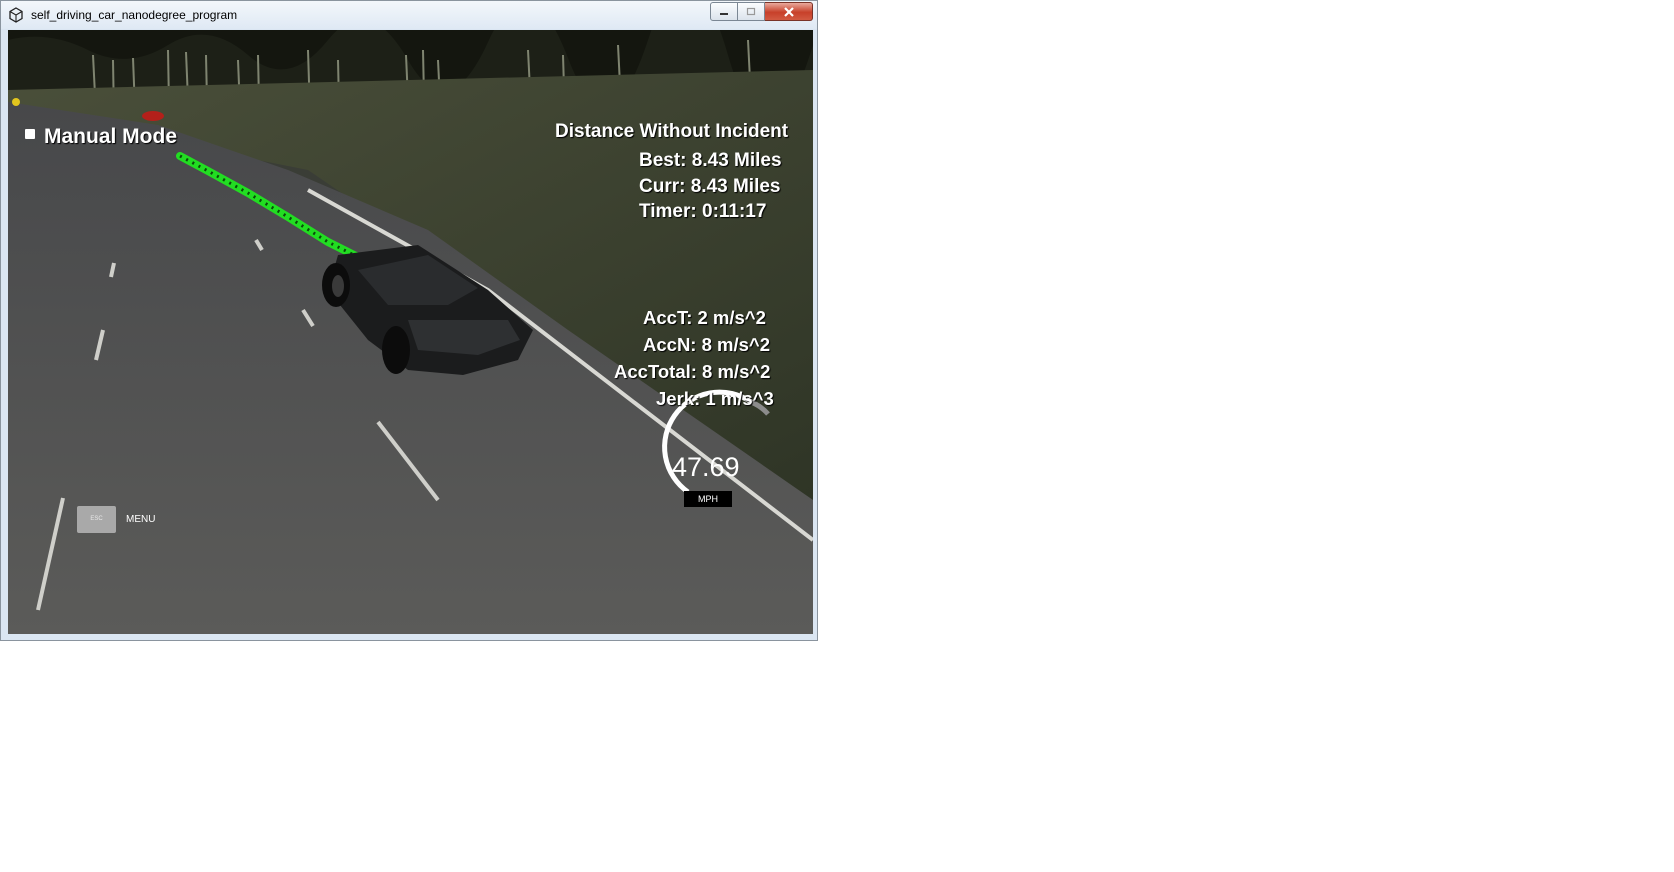 The image size is (1674, 872). I want to click on normal-acceleration: AccN: 8 m/s^2, so click(706, 344).